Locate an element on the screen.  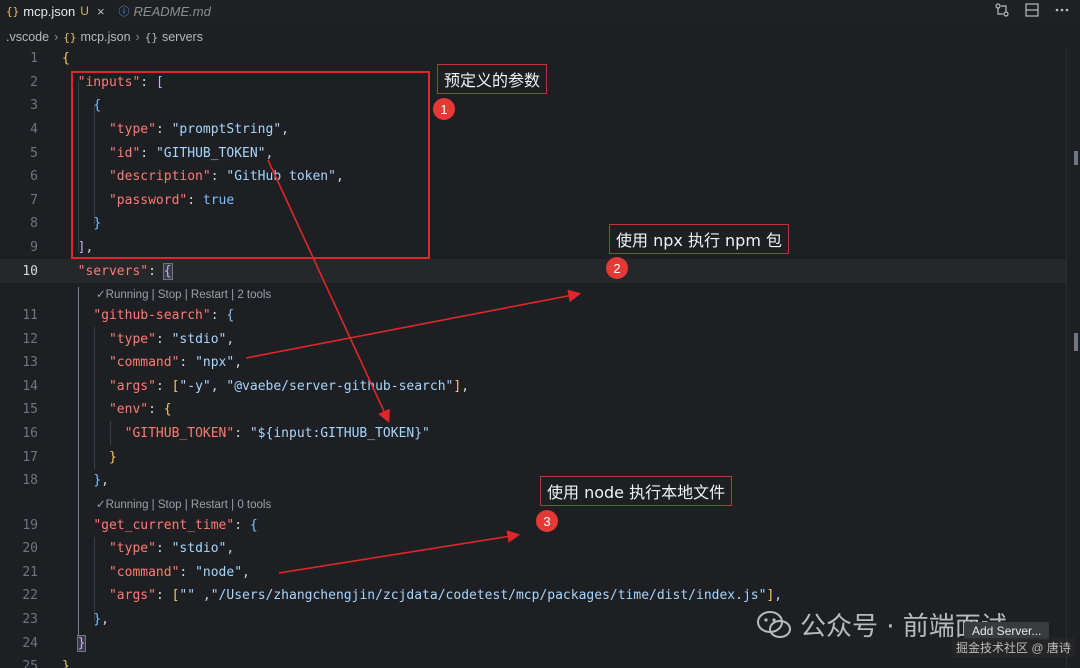
code-line: 17 } is located at coordinates (540, 457).